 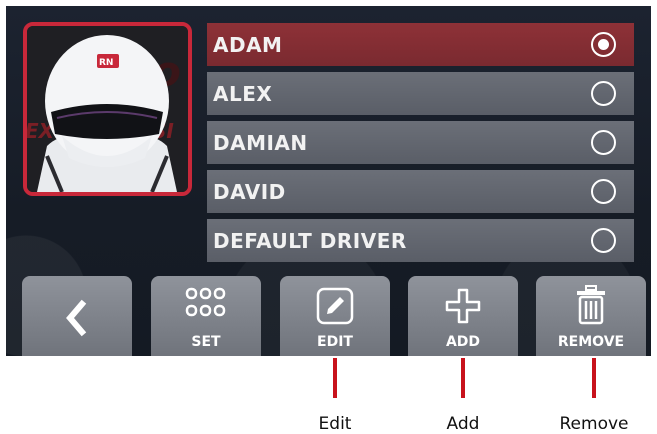 What do you see at coordinates (310, 240) in the screenshot?
I see `driver-name: DEFAULT DRIVER` at bounding box center [310, 240].